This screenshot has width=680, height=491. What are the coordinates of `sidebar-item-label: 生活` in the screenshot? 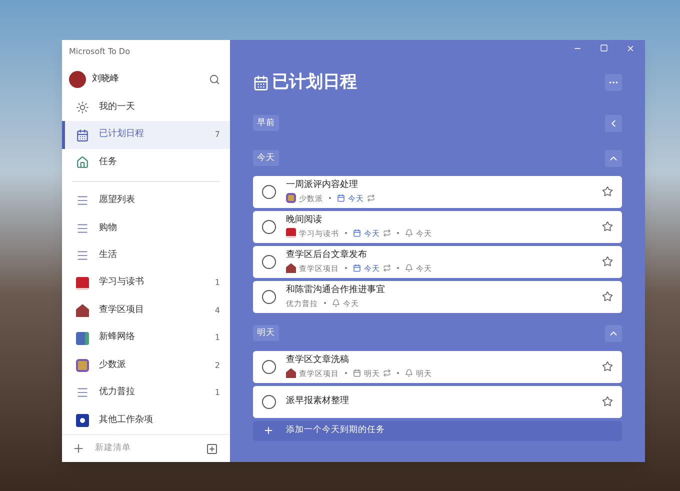 It's located at (108, 255).